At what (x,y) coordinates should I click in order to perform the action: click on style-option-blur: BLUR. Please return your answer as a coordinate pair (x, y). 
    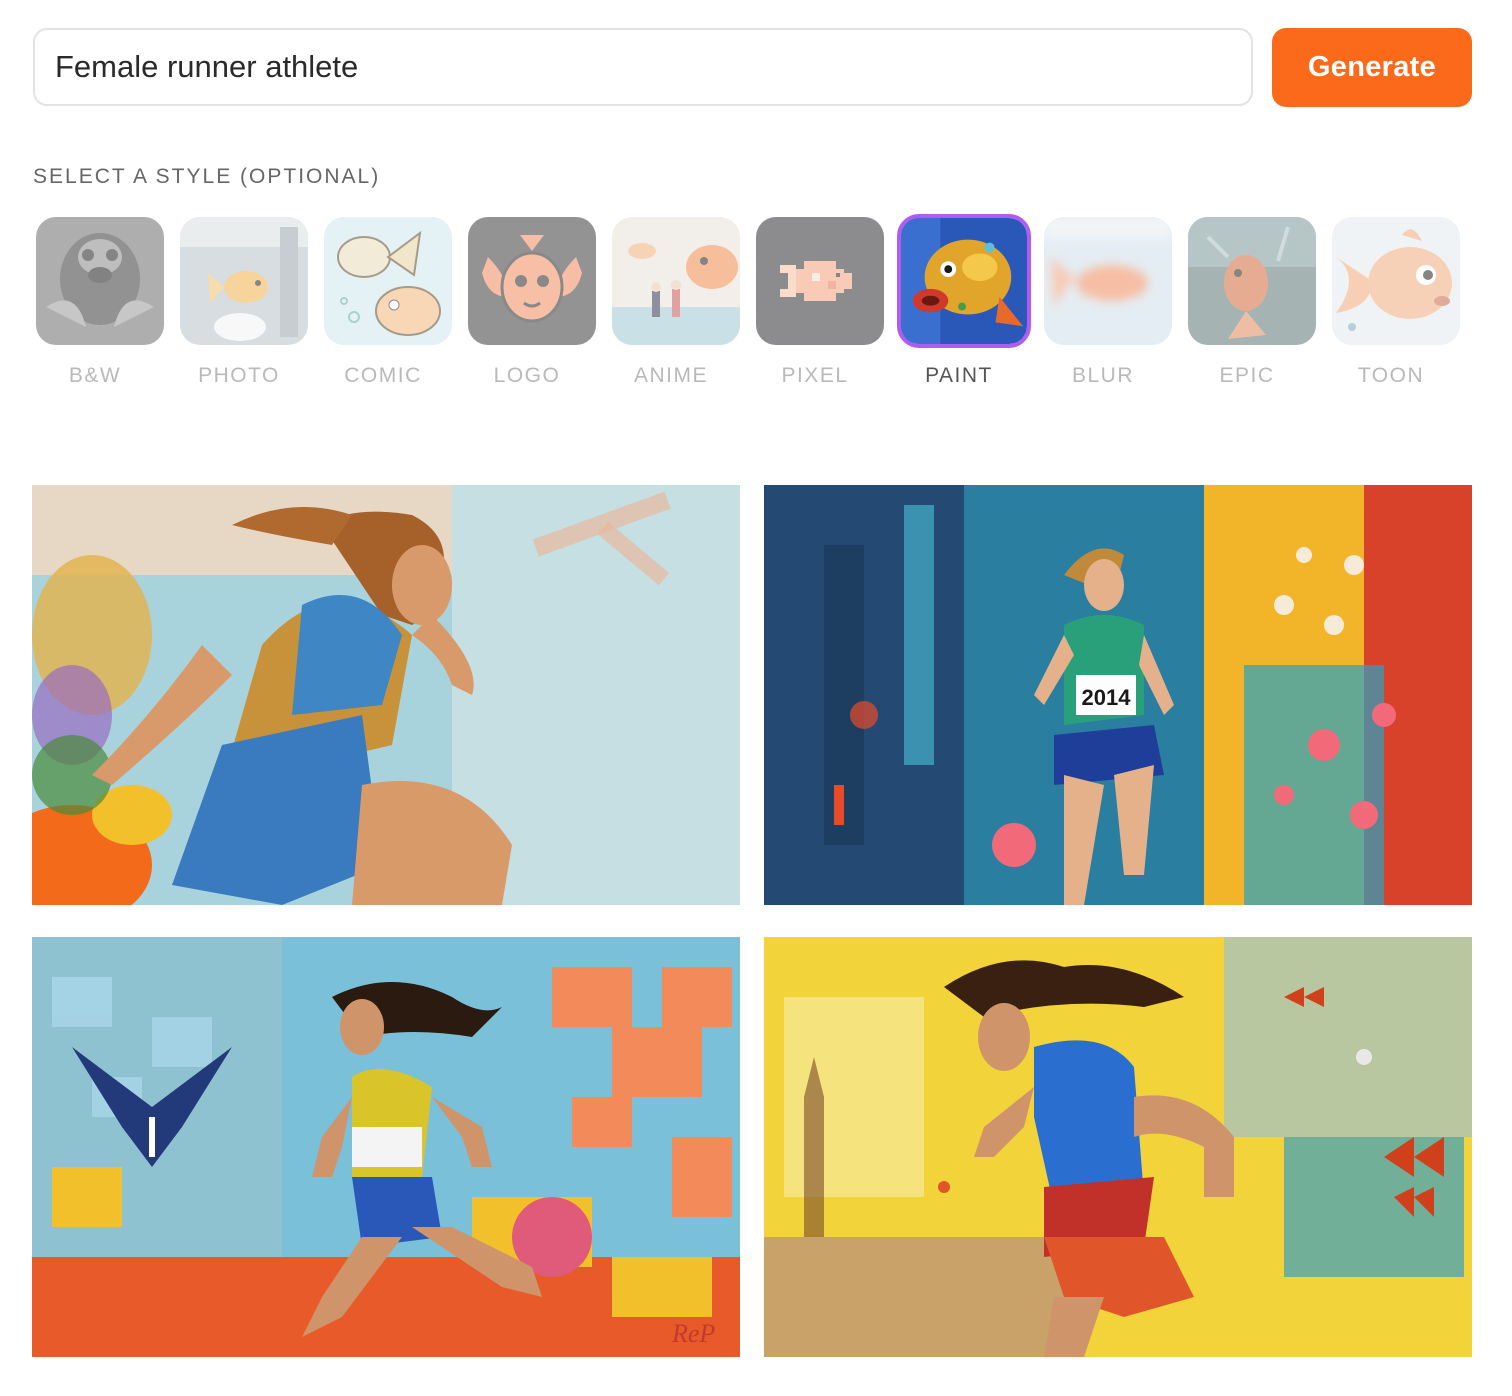
    Looking at the image, I should click on (1108, 304).